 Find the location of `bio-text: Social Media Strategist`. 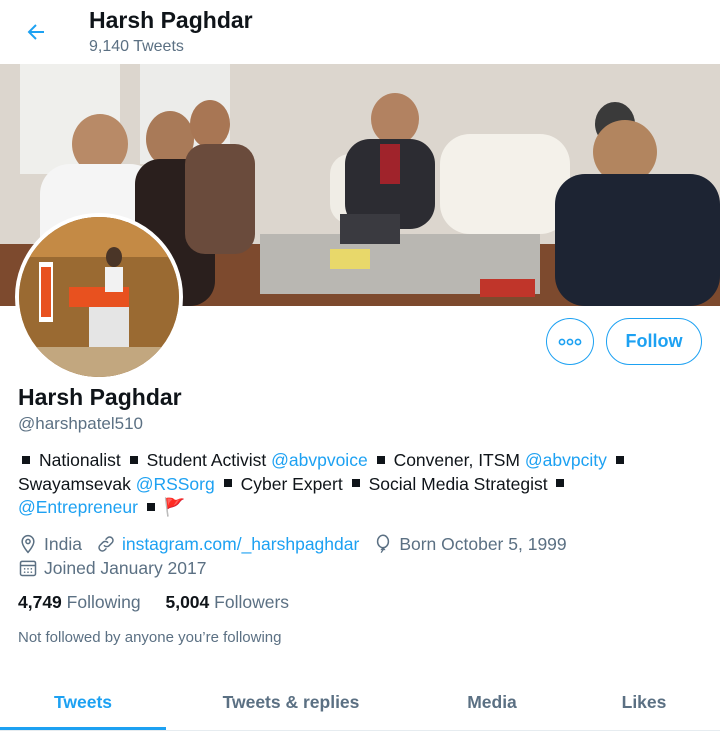

bio-text: Social Media Strategist is located at coordinates (458, 483).